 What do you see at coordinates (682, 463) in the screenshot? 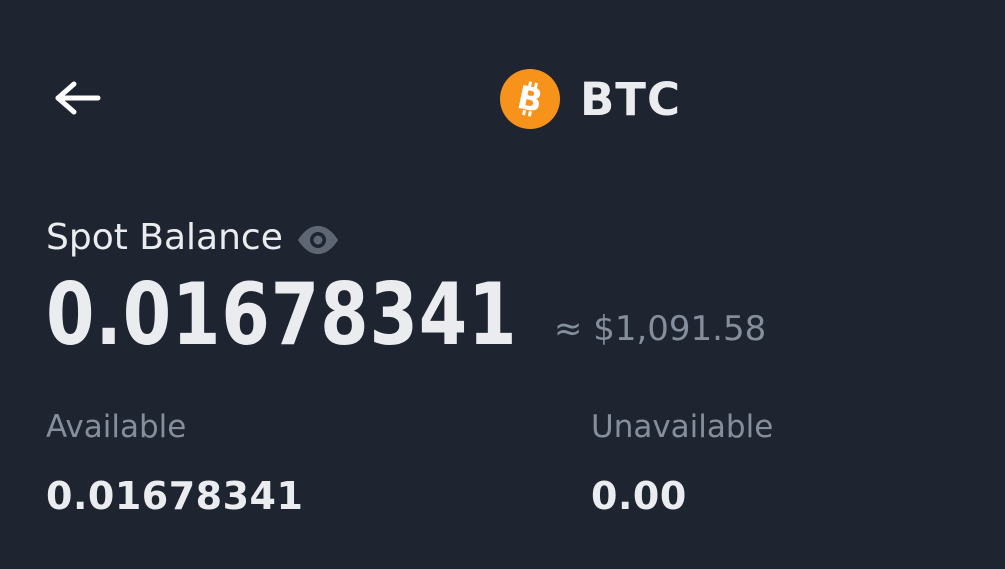
I see `unavailable-section: Unavailable 0.00` at bounding box center [682, 463].